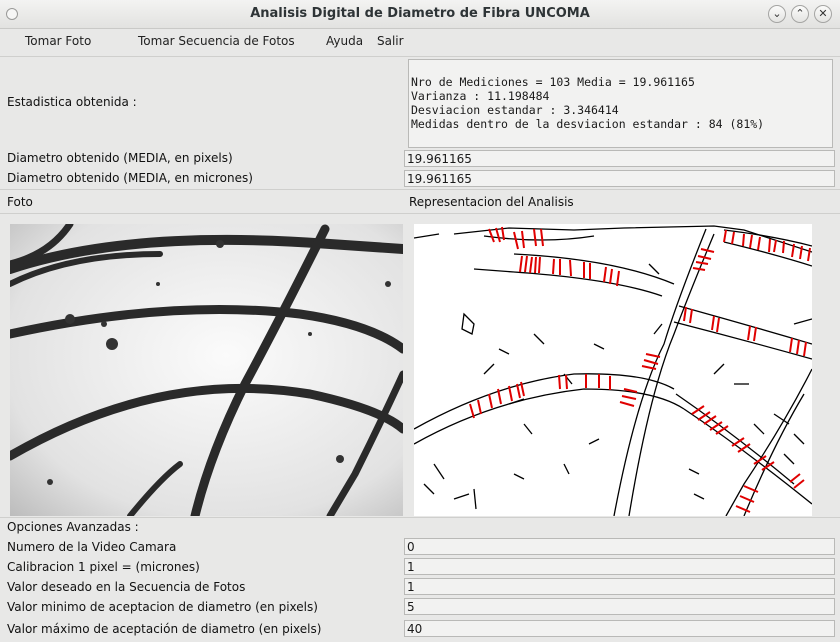 This screenshot has width=840, height=642. Describe the element at coordinates (619, 158) in the screenshot. I see `diameter-pixels-field: 19.961165` at that location.